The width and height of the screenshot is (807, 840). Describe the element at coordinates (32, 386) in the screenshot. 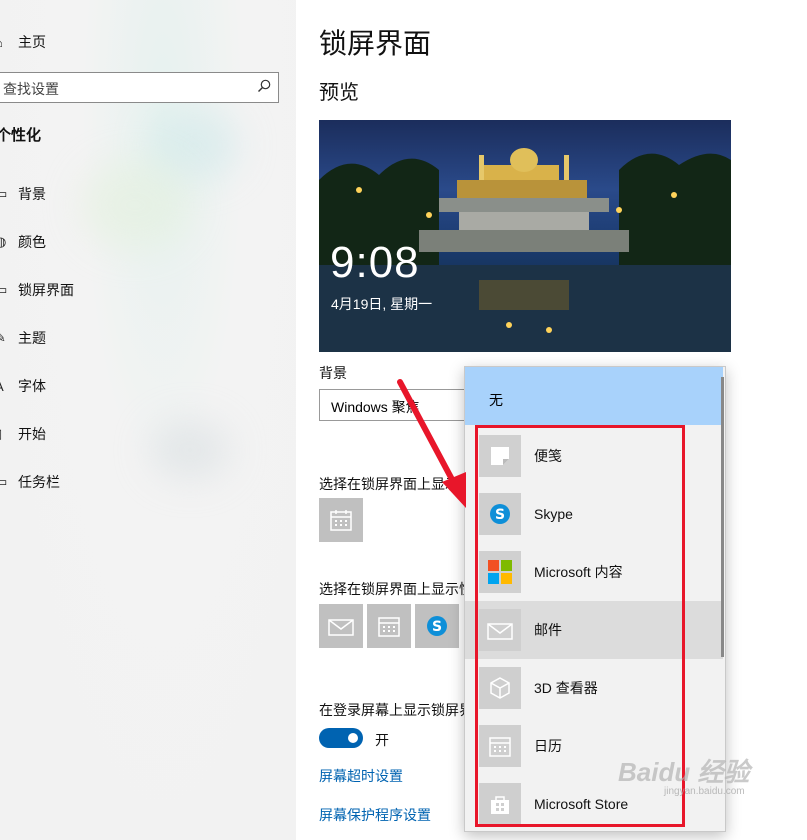

I see `sidebar-item-label: 字体` at that location.